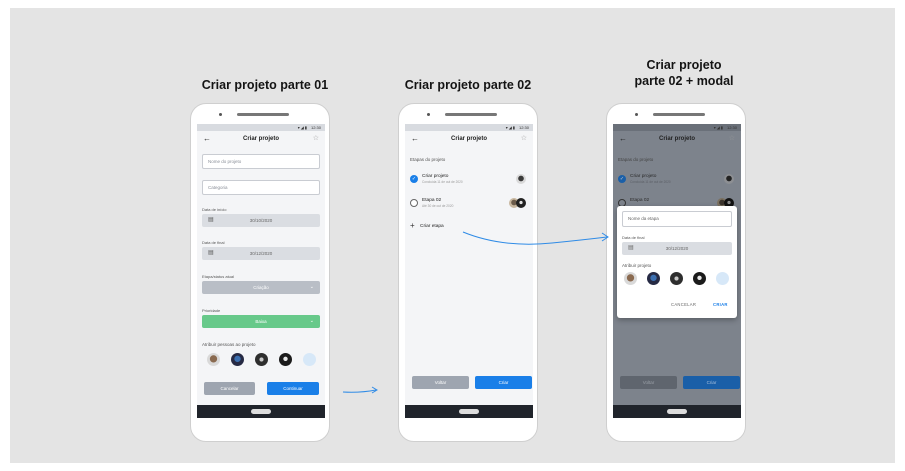 This screenshot has width=905, height=471. I want to click on category-input: Categoria, so click(261, 187).